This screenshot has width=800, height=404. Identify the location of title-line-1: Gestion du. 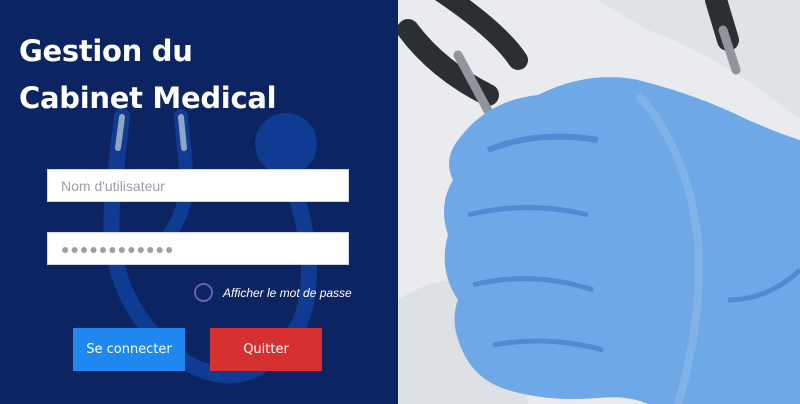
(106, 51).